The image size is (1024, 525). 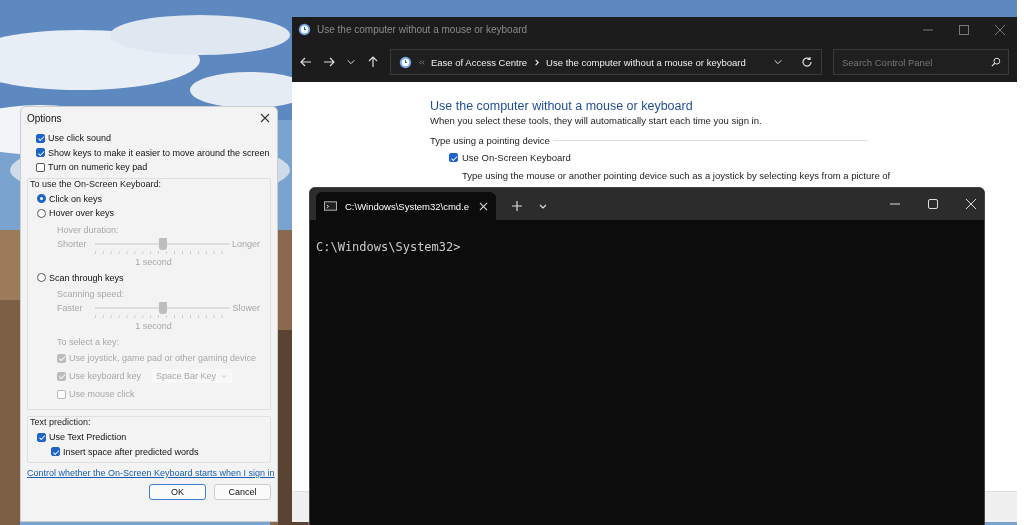 What do you see at coordinates (490, 140) in the screenshot?
I see `section-heading: Type using a pointing device` at bounding box center [490, 140].